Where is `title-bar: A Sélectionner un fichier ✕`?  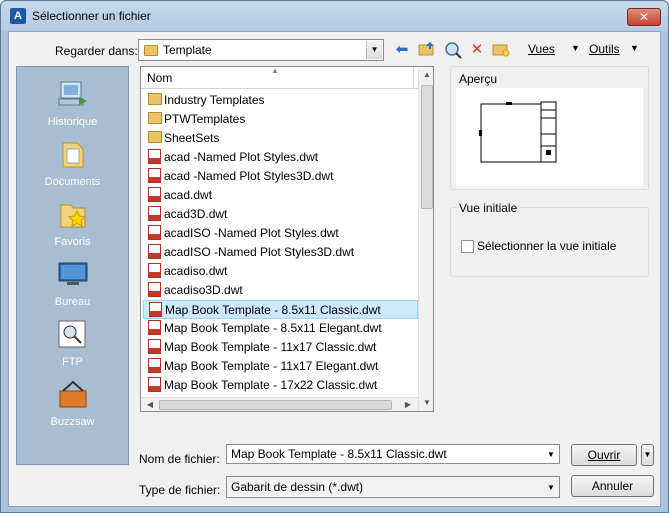
title-bar: A Sélectionner un fichier ✕ is located at coordinates (334, 16).